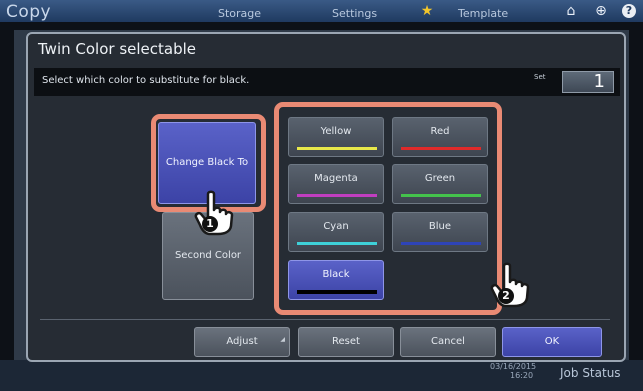 This screenshot has width=643, height=391. I want to click on reset-label: Reset, so click(346, 341).